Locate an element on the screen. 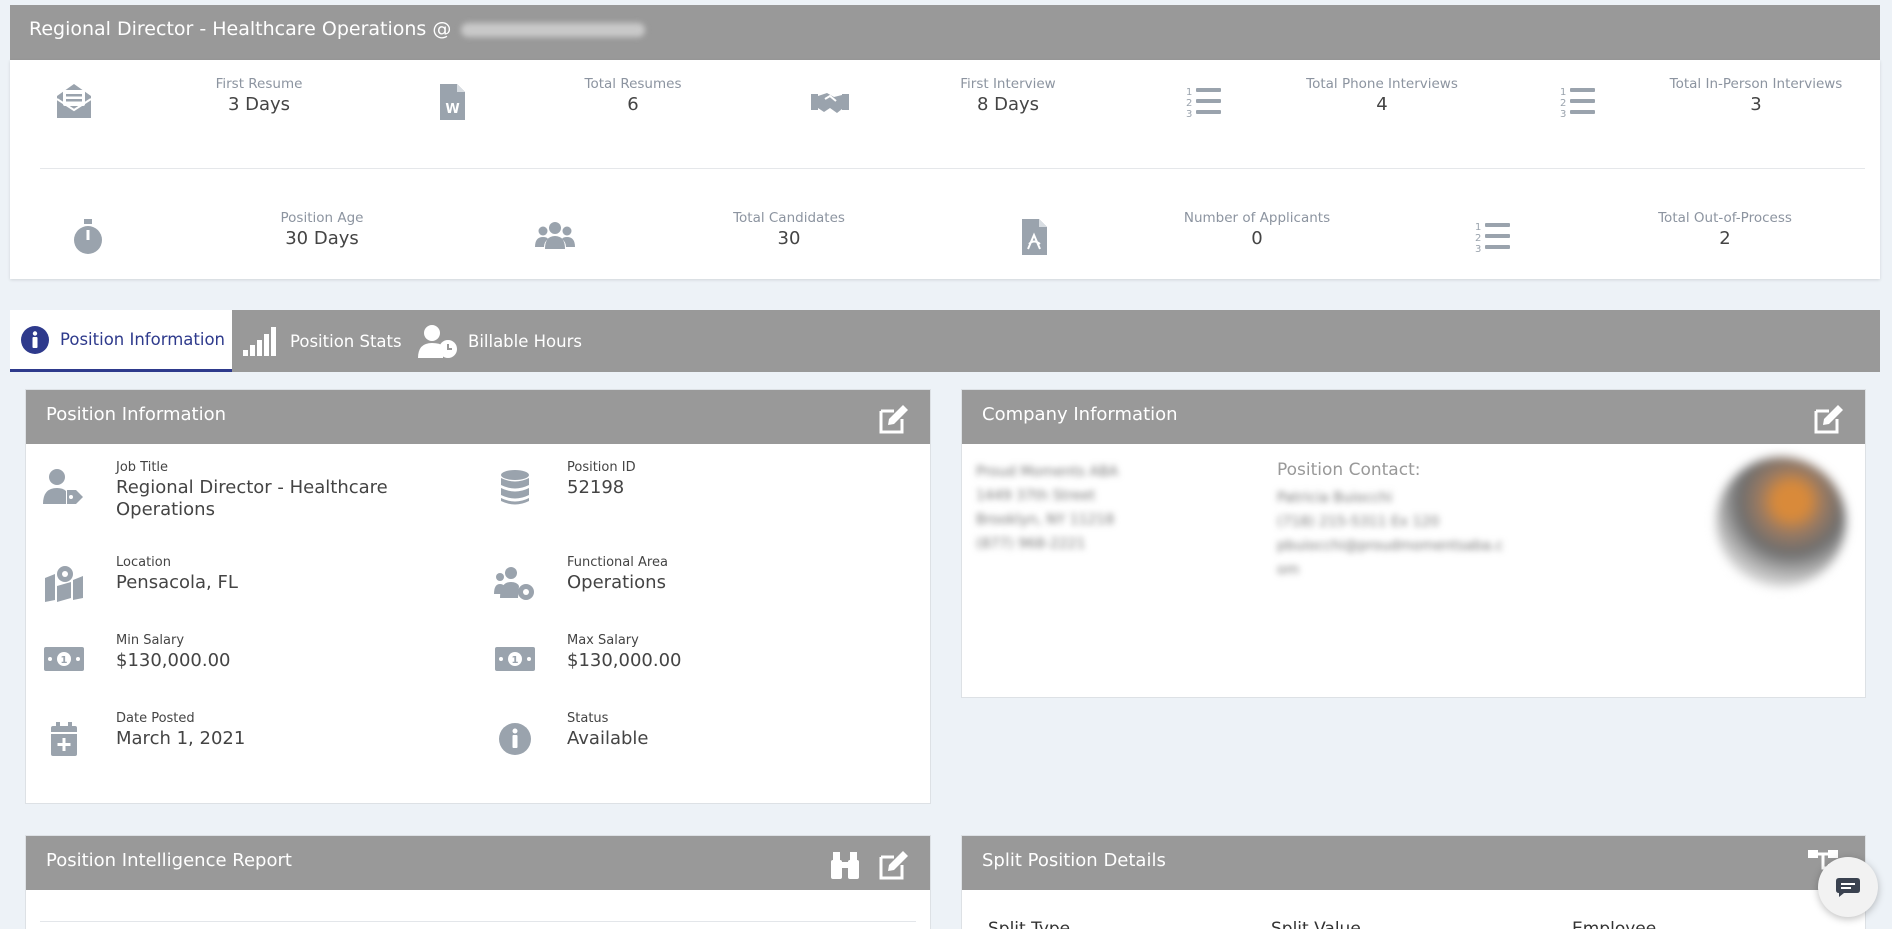 This screenshot has height=929, width=1892. stat-first-resume: First Resume 3 Days is located at coordinates (259, 95).